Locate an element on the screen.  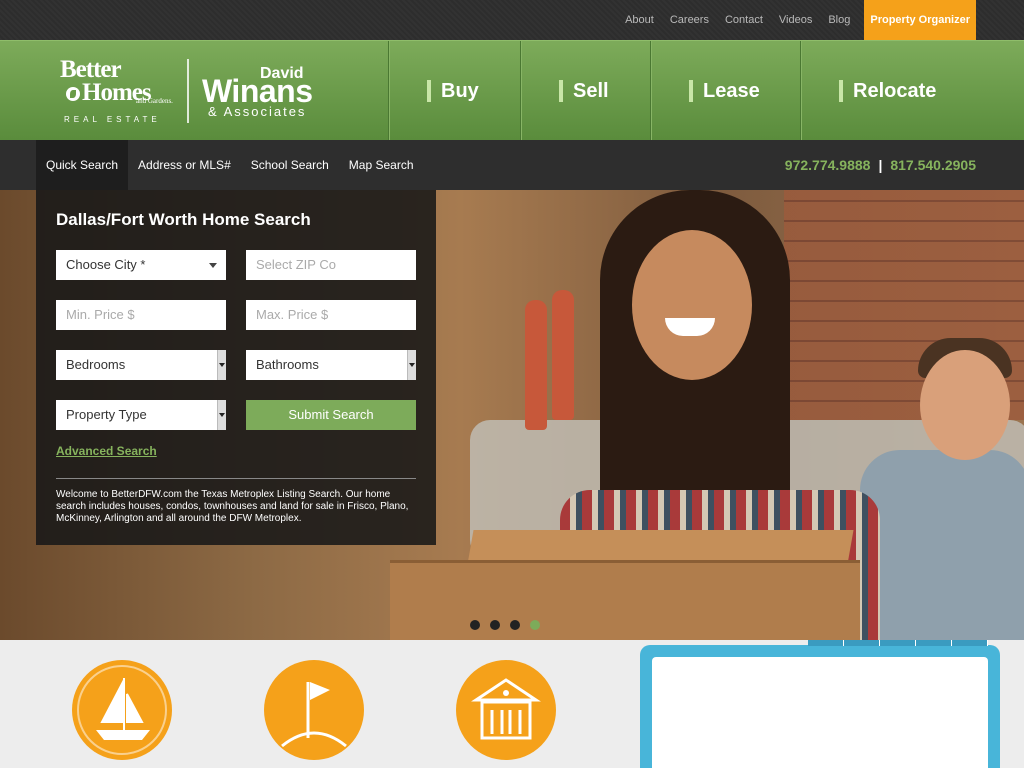
nav-relocate: Relocate is located at coordinates (912, 91).